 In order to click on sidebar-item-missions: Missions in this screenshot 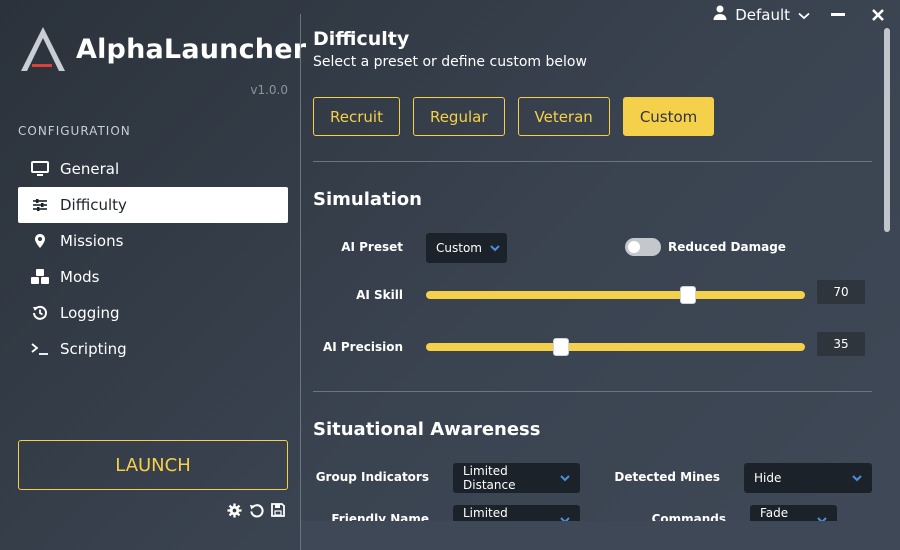, I will do `click(153, 241)`.